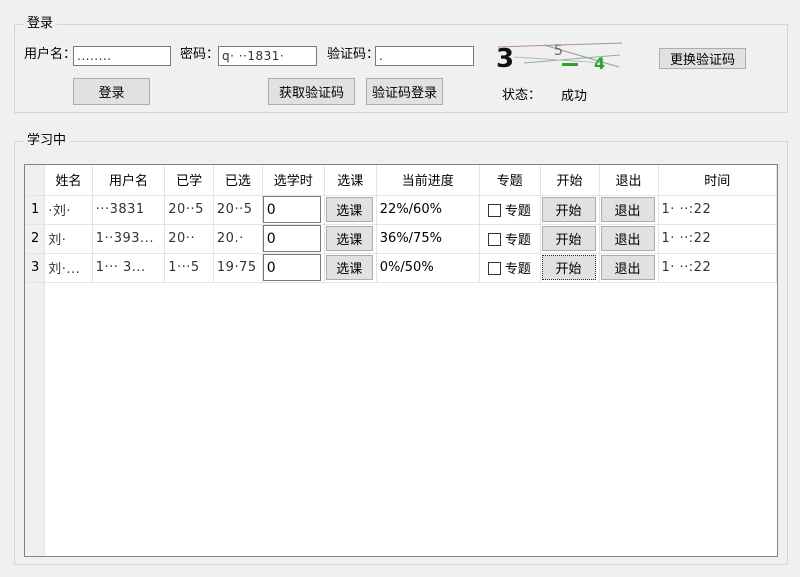 Image resolution: width=800 pixels, height=577 pixels. Describe the element at coordinates (189, 268) in the screenshot. I see `cell-studied: 1···5` at that location.